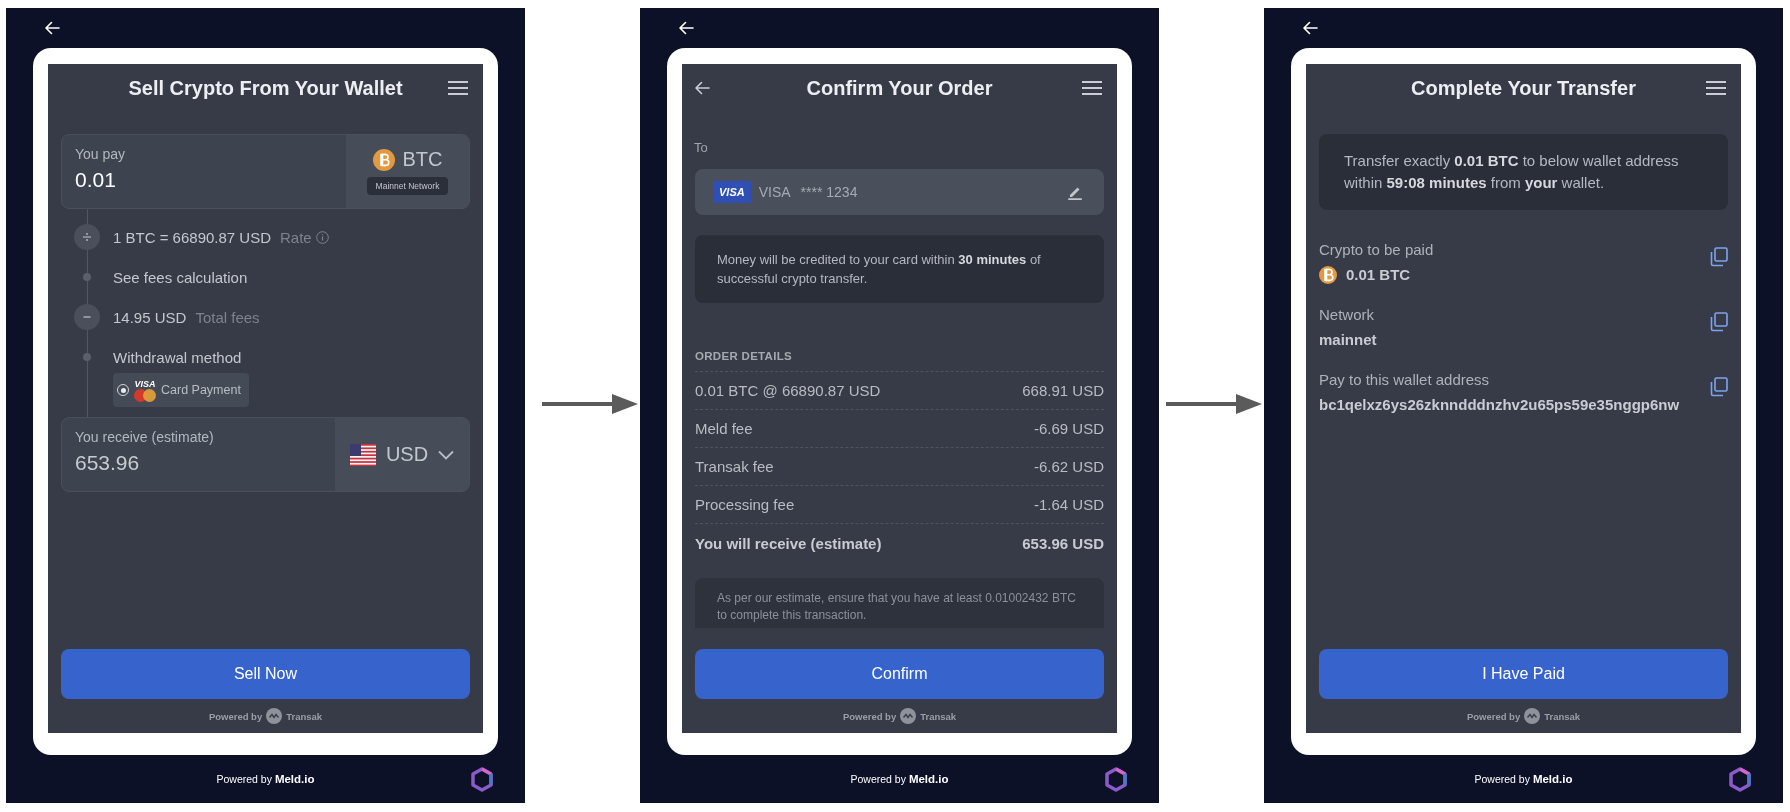 The image size is (1790, 812). Describe the element at coordinates (1523, 674) in the screenshot. I see `primary-button: I Have Paid` at that location.